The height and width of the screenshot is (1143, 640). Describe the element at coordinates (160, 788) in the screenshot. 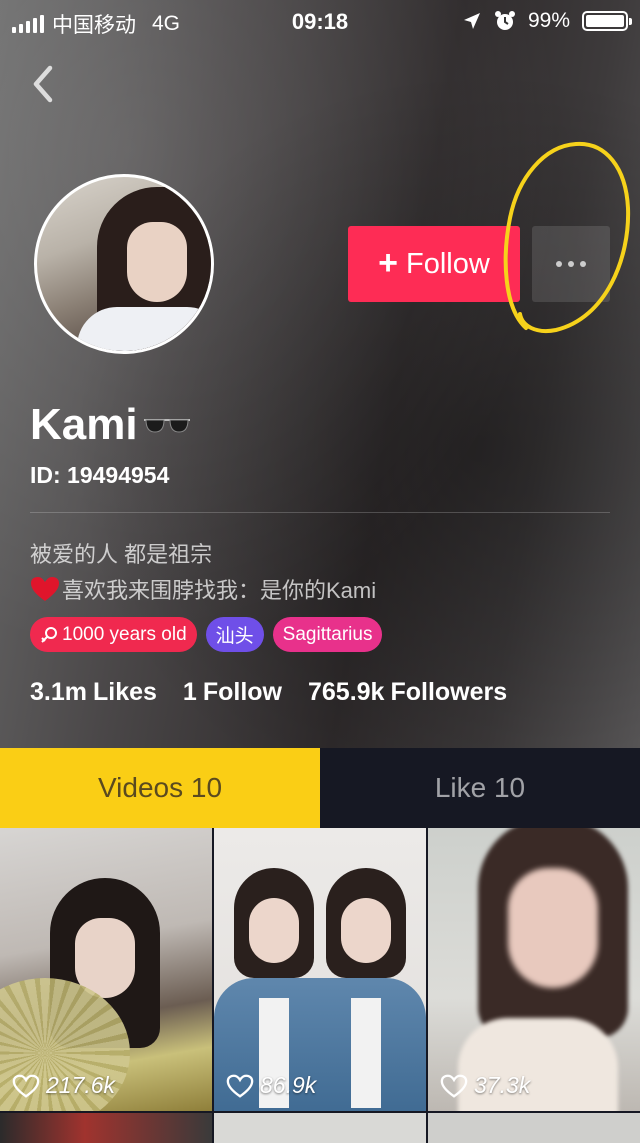

I see `tab-videos: Videos 10` at that location.